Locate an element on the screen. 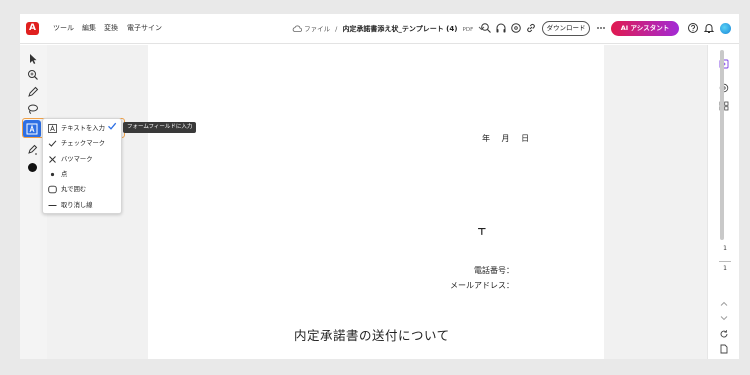  more-icon is located at coordinates (601, 28).